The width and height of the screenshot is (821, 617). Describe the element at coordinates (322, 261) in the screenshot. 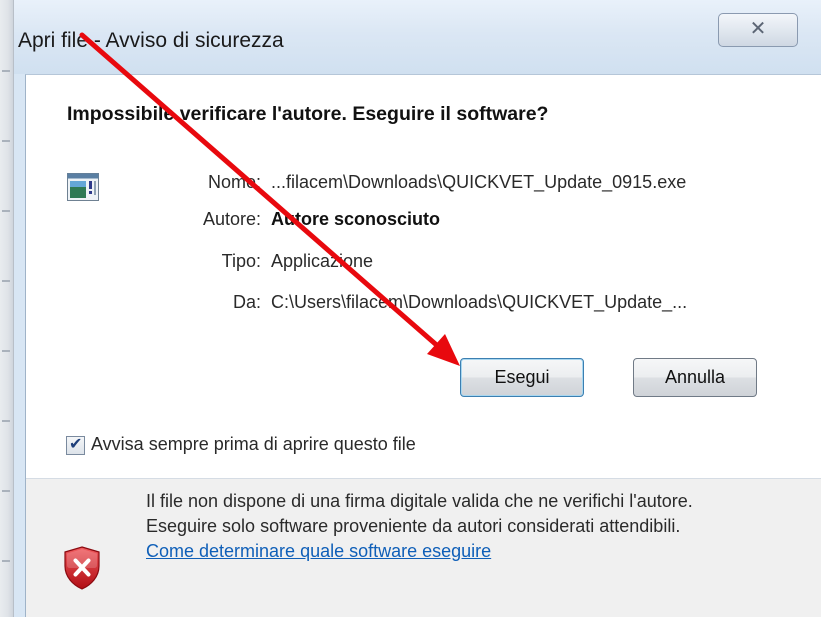

I see `type-value: Applicazione` at that location.